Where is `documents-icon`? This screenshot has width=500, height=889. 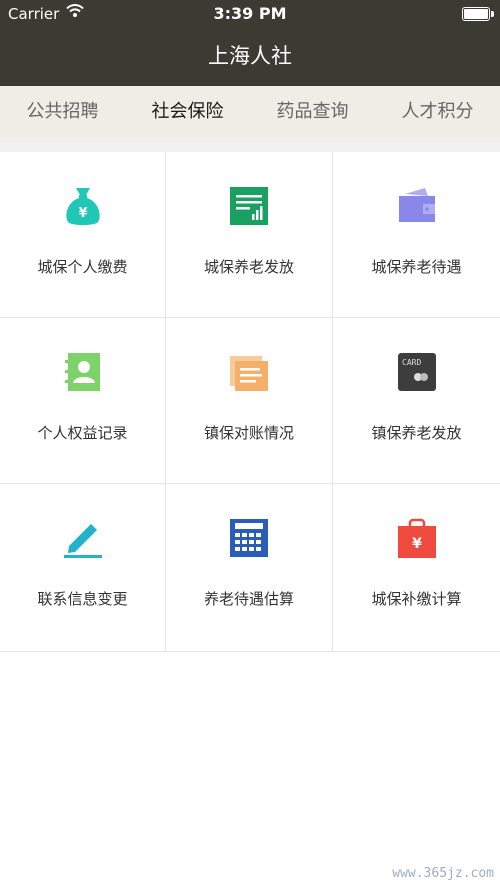
documents-icon is located at coordinates (249, 373).